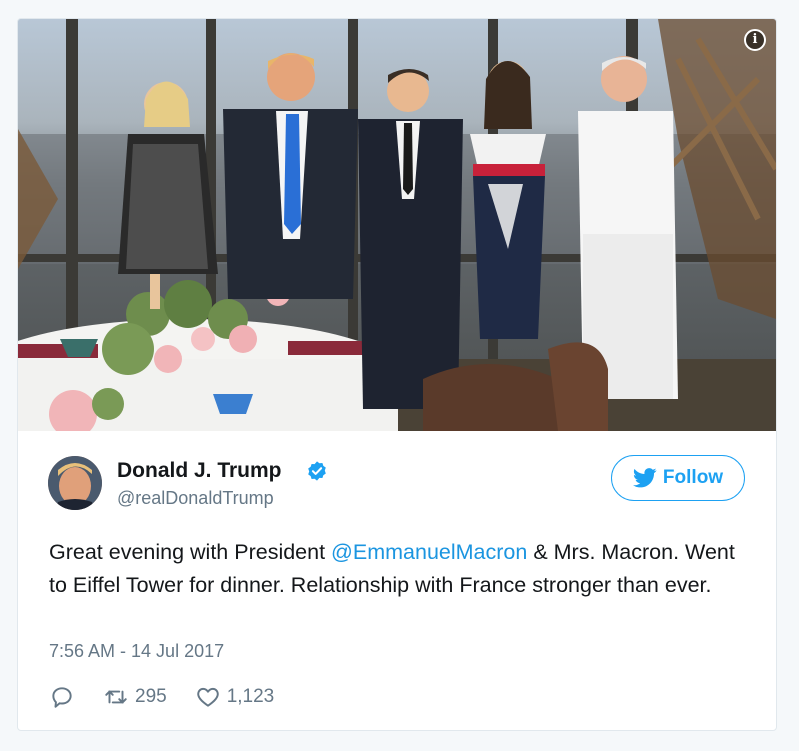  What do you see at coordinates (195, 498) in the screenshot?
I see `author-handle: @realDonaldTrump` at bounding box center [195, 498].